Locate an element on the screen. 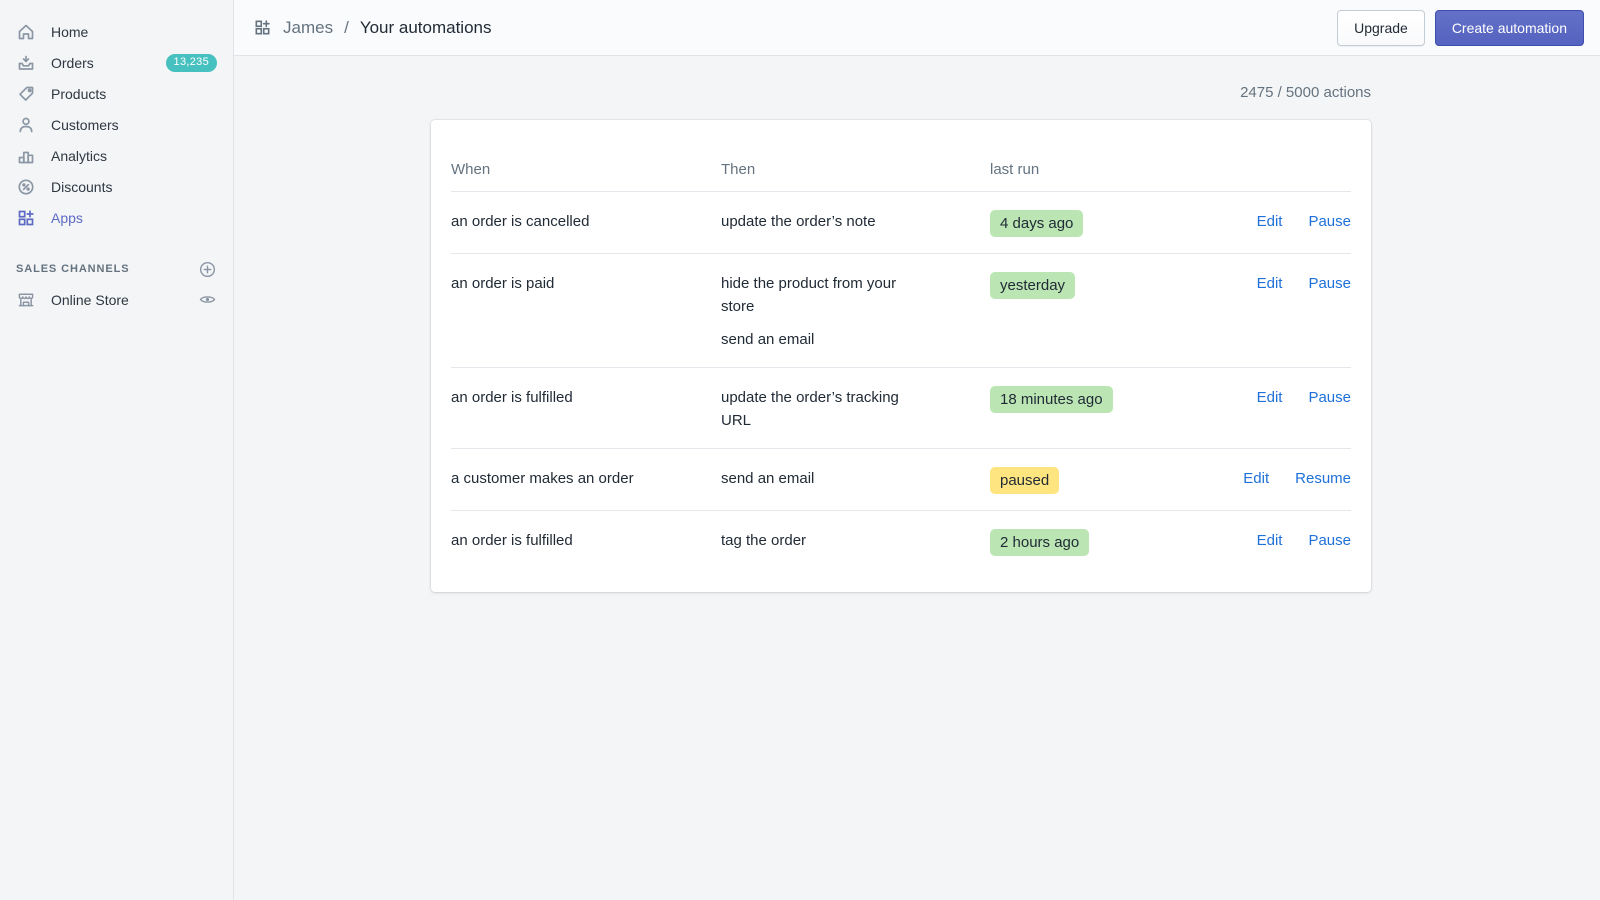 Image resolution: width=1600 pixels, height=900 pixels. breadcrumb-app-link: James is located at coordinates (308, 28).